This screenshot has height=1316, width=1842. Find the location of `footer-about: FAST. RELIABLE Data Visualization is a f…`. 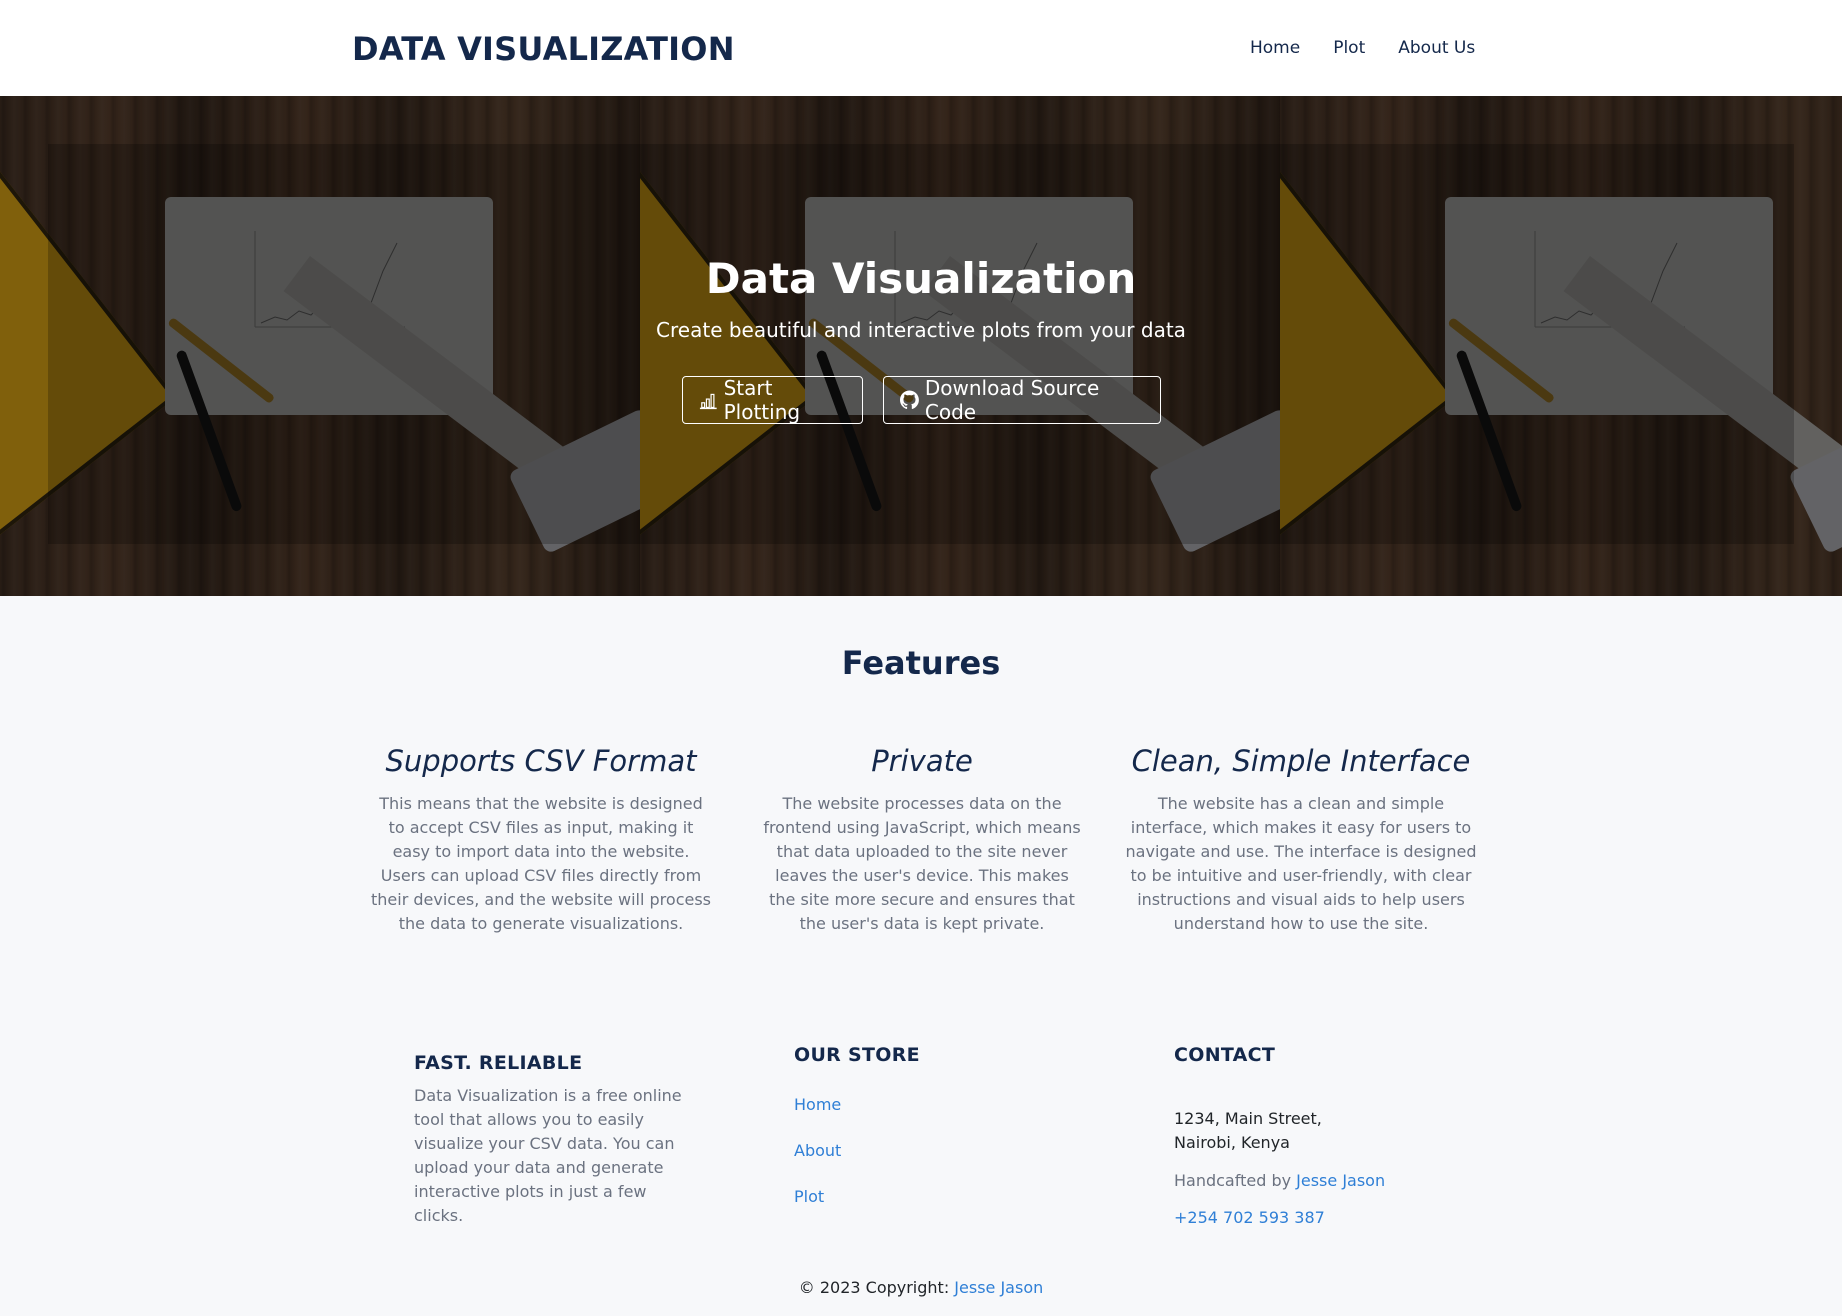

footer-about: FAST. RELIABLE Data Visualization is a f… is located at coordinates (549, 1140).